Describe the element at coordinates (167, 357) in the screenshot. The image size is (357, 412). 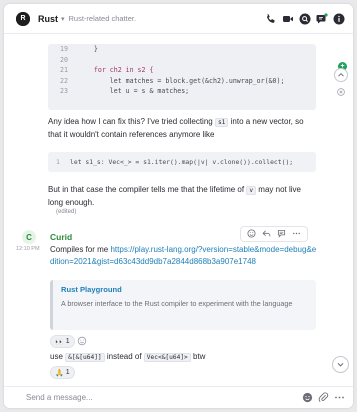
I see `inline-code: Vec<&[u64]>` at that location.